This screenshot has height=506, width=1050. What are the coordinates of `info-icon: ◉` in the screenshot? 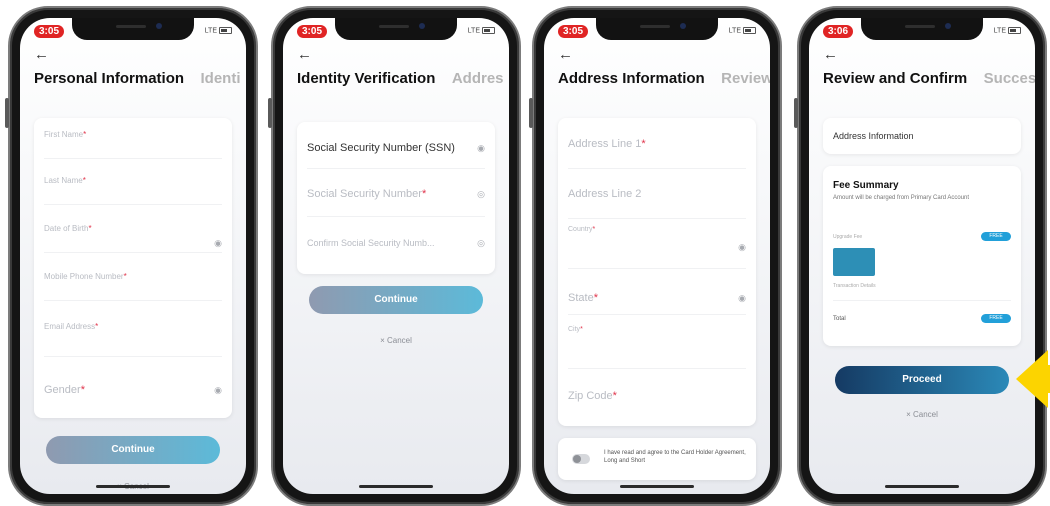 It's located at (481, 148).